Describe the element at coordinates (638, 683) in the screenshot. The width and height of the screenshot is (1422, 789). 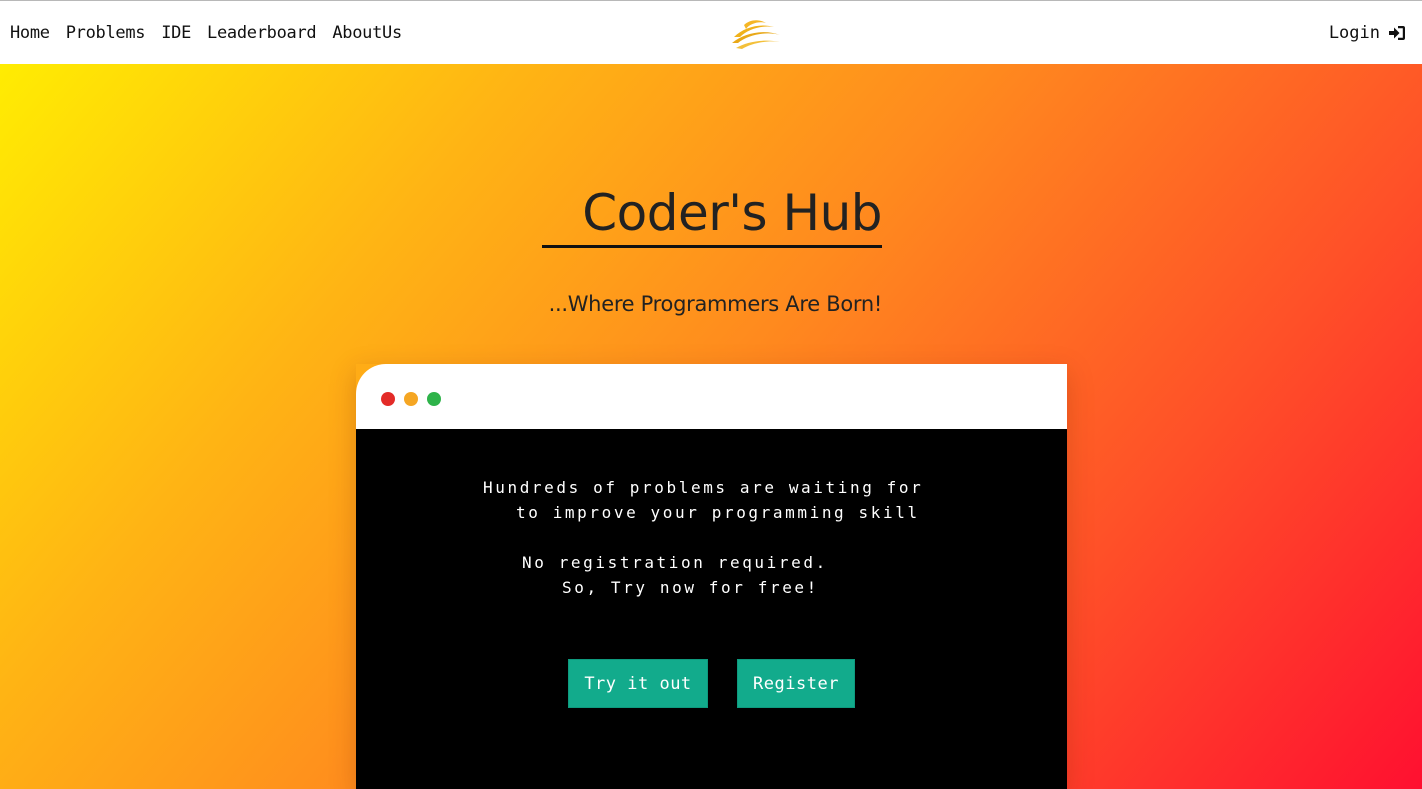
I see `try-it-out-button: Try it out` at that location.